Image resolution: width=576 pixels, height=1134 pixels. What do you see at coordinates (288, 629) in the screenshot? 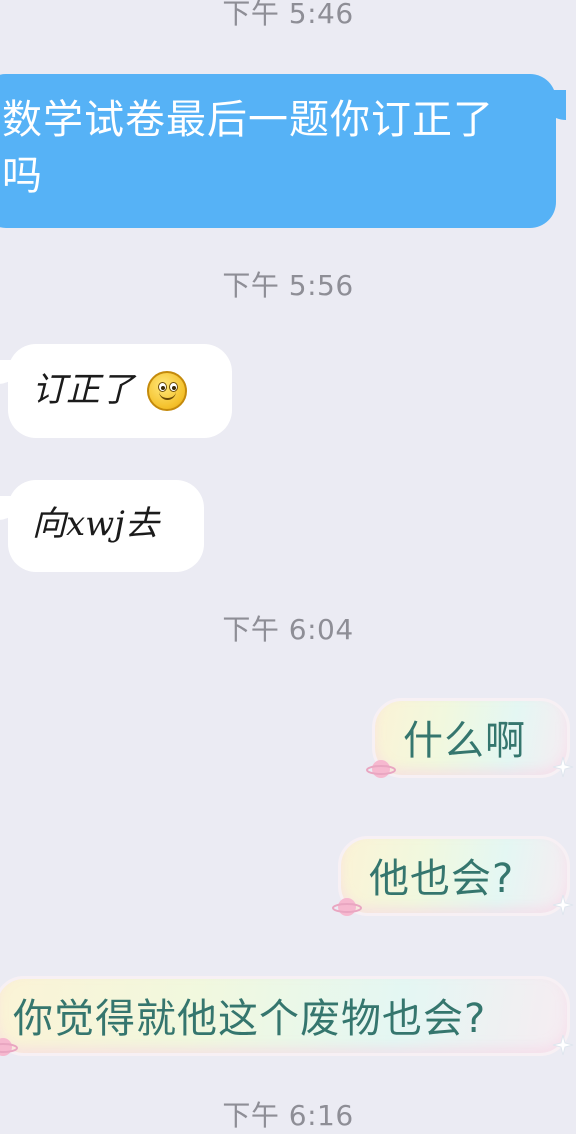
I see `timestamp: 下午 6:04` at bounding box center [288, 629].